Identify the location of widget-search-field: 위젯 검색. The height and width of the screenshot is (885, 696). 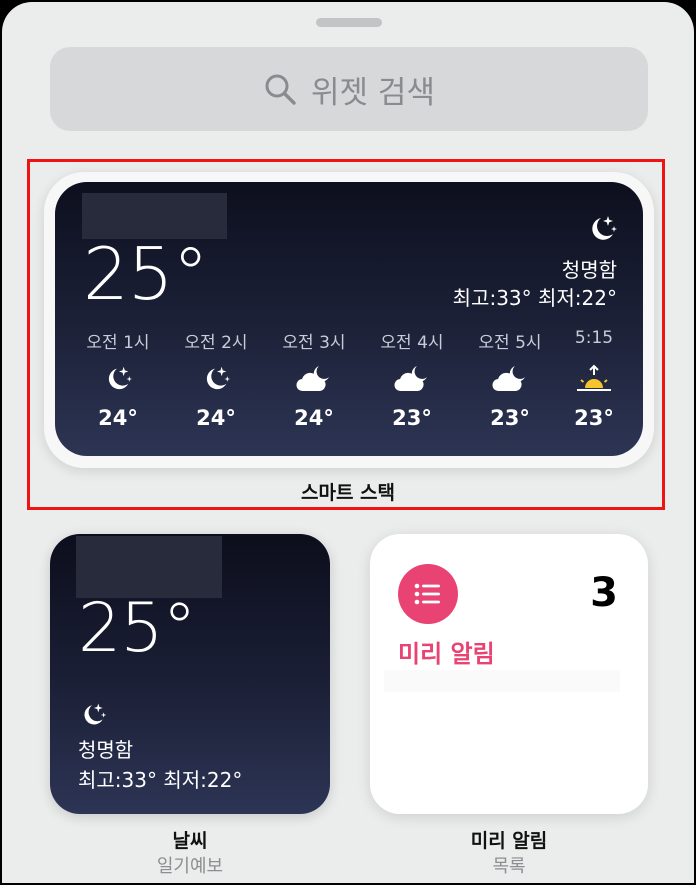
(349, 89).